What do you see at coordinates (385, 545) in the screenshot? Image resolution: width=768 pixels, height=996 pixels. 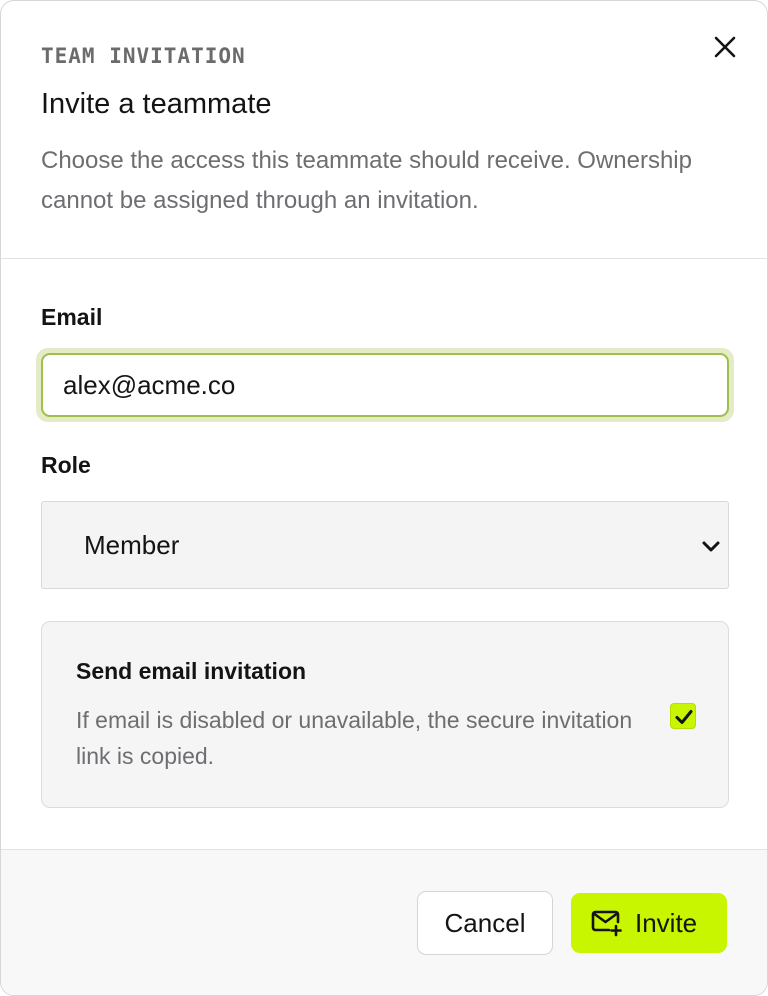 I see `role-select: Member` at bounding box center [385, 545].